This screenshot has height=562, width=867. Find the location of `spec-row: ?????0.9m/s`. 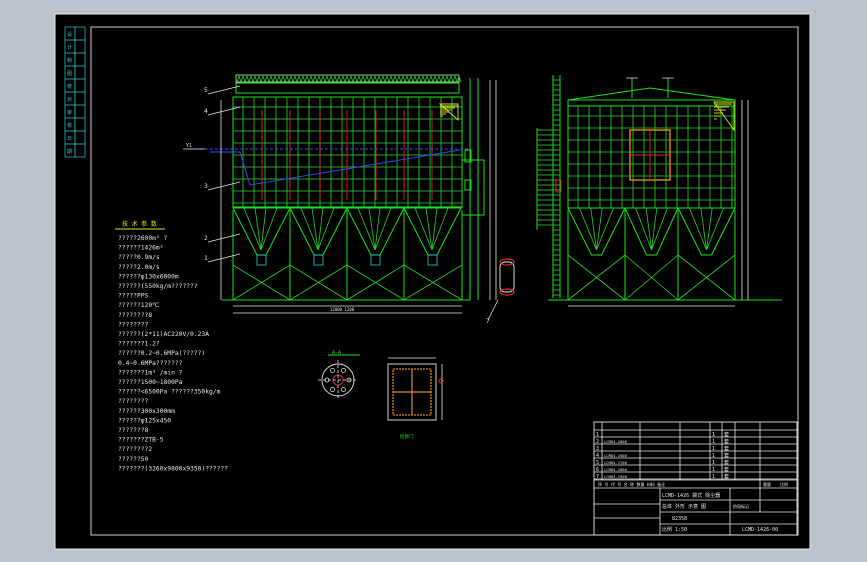

spec-row: ?????0.9m/s is located at coordinates (139, 257).